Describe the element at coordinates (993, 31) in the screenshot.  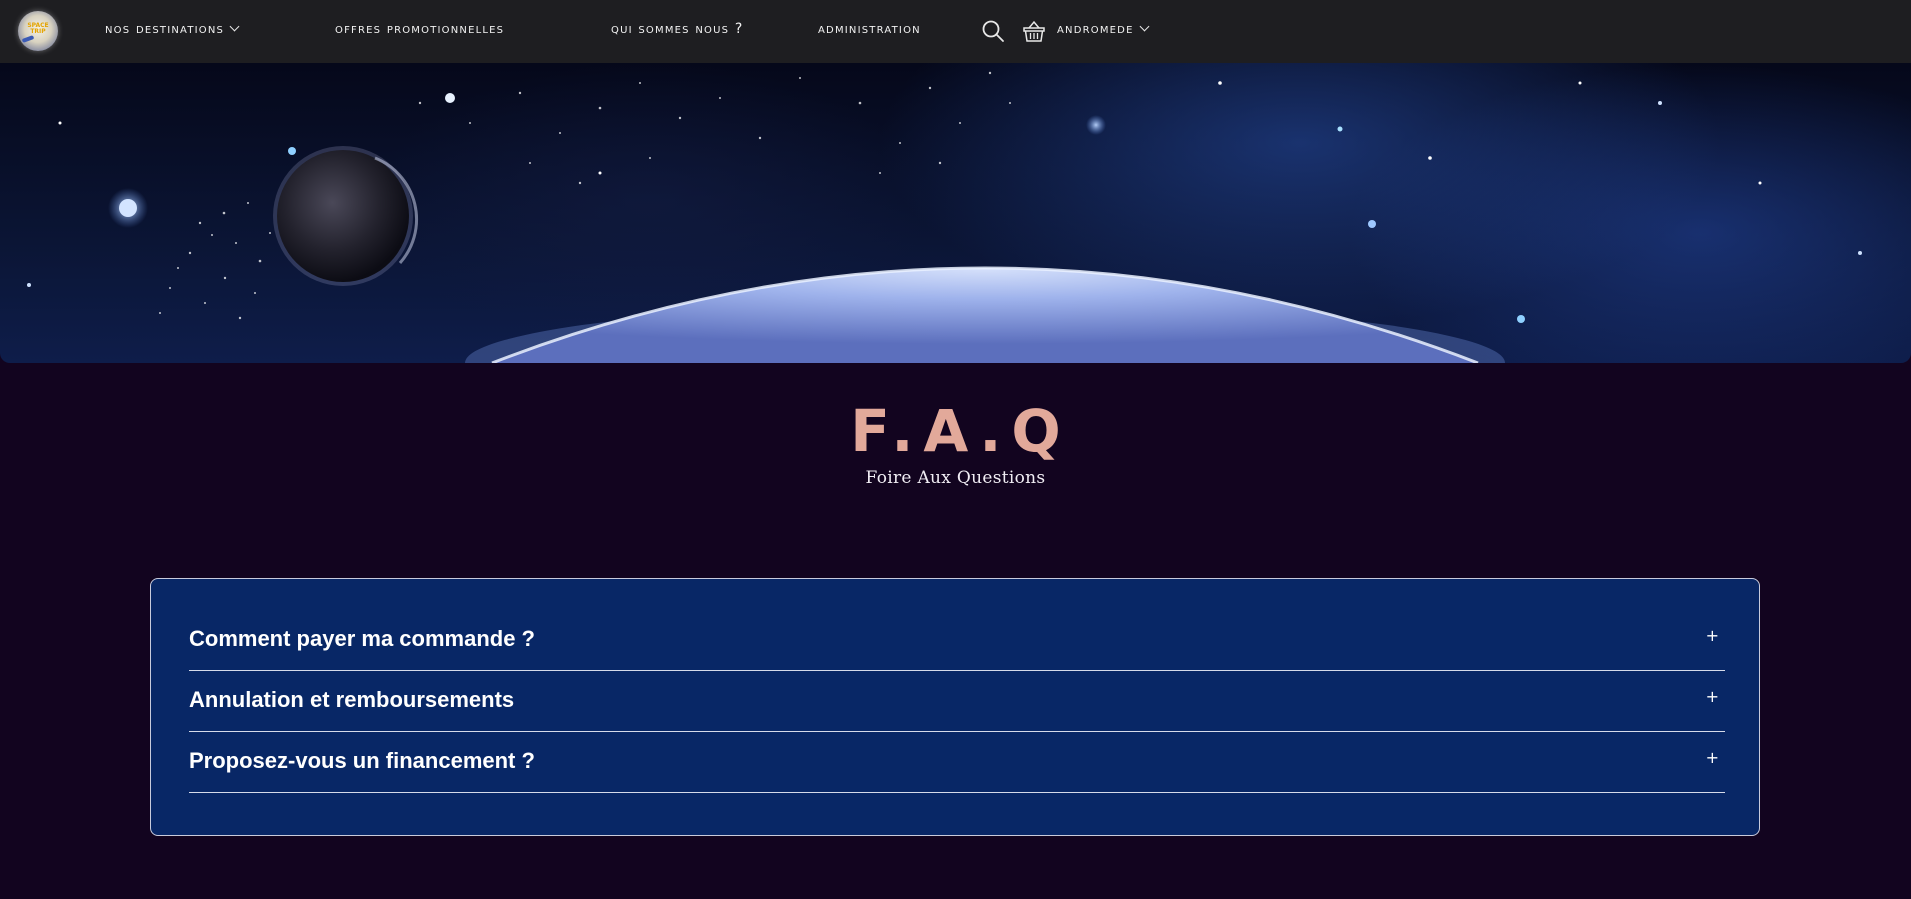
I see `search-icon` at that location.